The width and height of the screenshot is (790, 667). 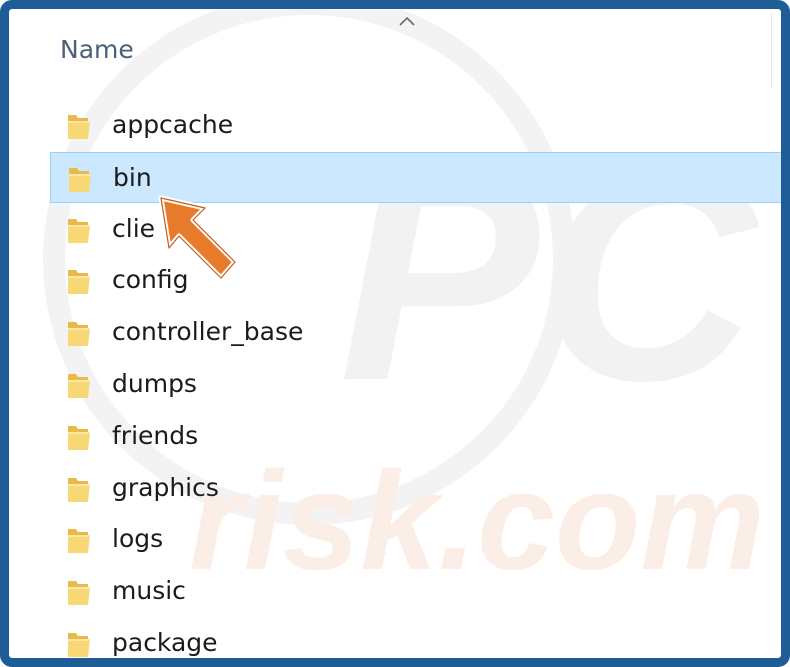 What do you see at coordinates (407, 21) in the screenshot?
I see `chevron-up-icon` at bounding box center [407, 21].